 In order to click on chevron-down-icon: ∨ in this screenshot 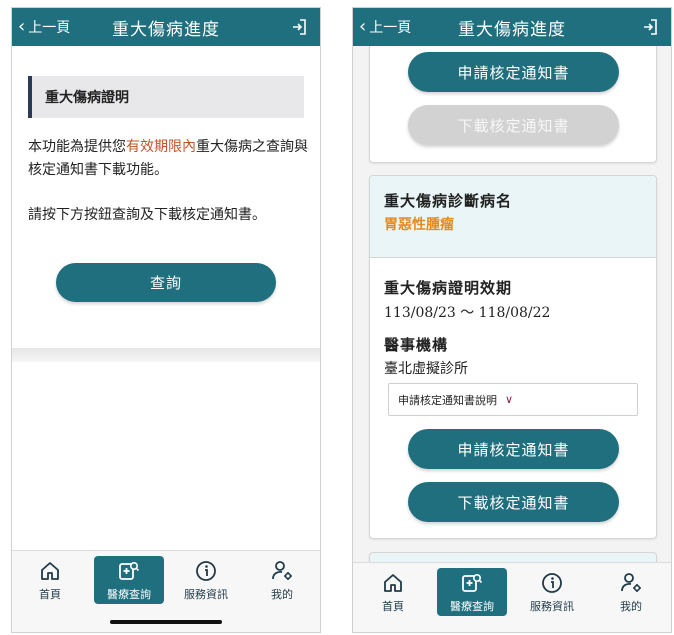, I will do `click(509, 399)`.